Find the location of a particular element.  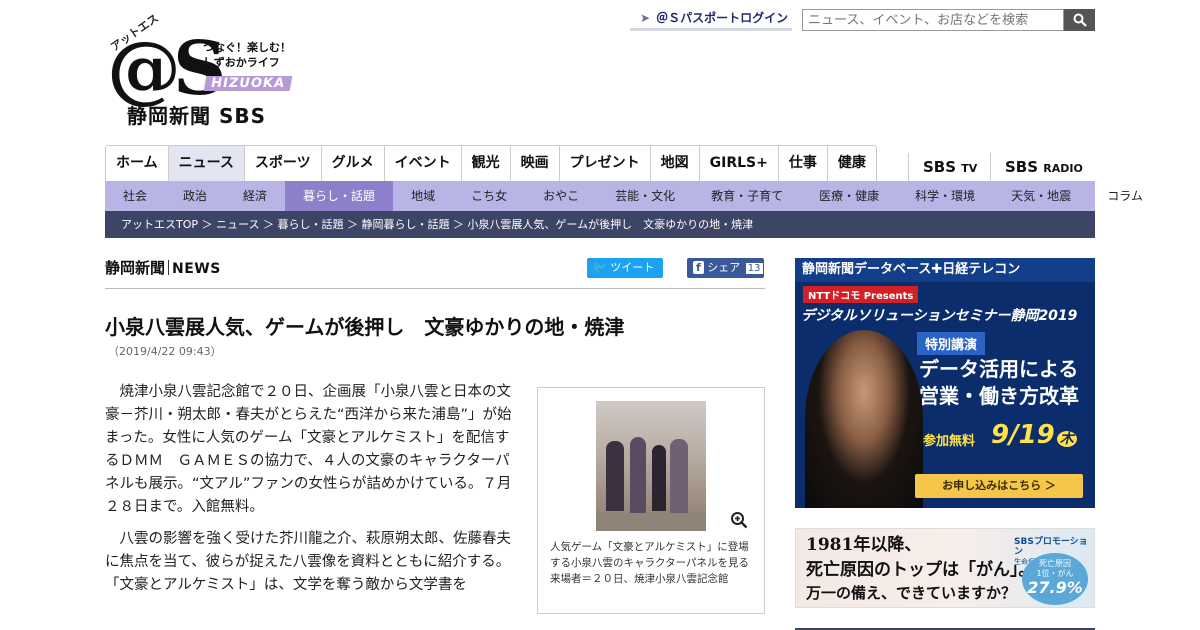

sub-nav-item: コラム is located at coordinates (1125, 196).